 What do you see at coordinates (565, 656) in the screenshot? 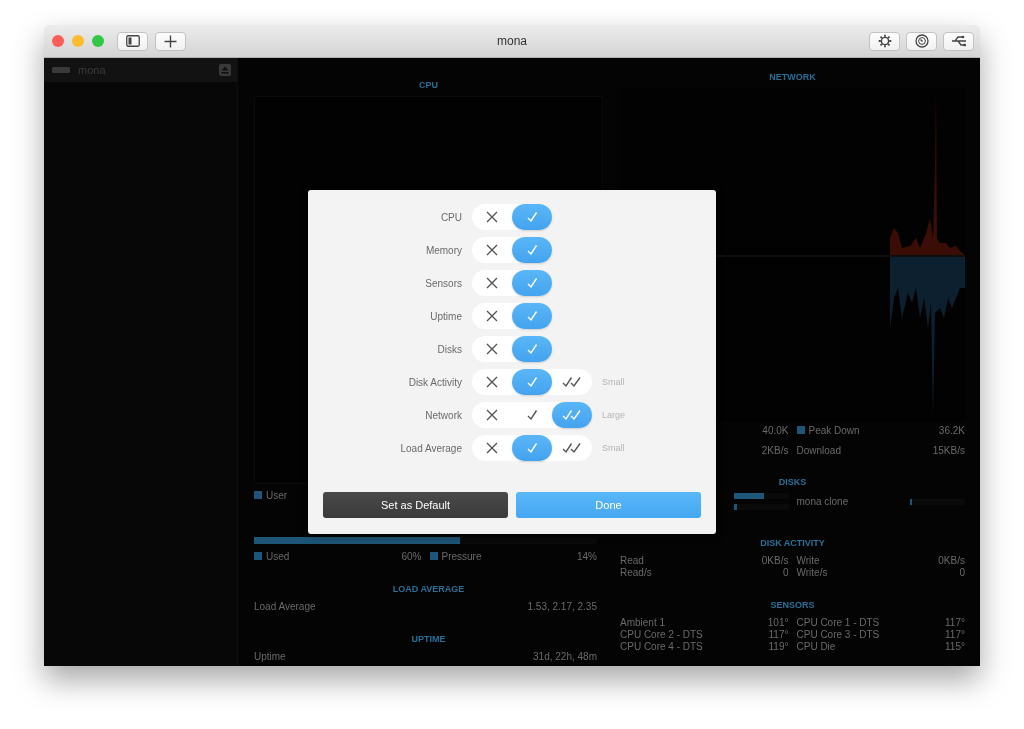
I see `stat-value: 31d, 22h, 48m` at bounding box center [565, 656].